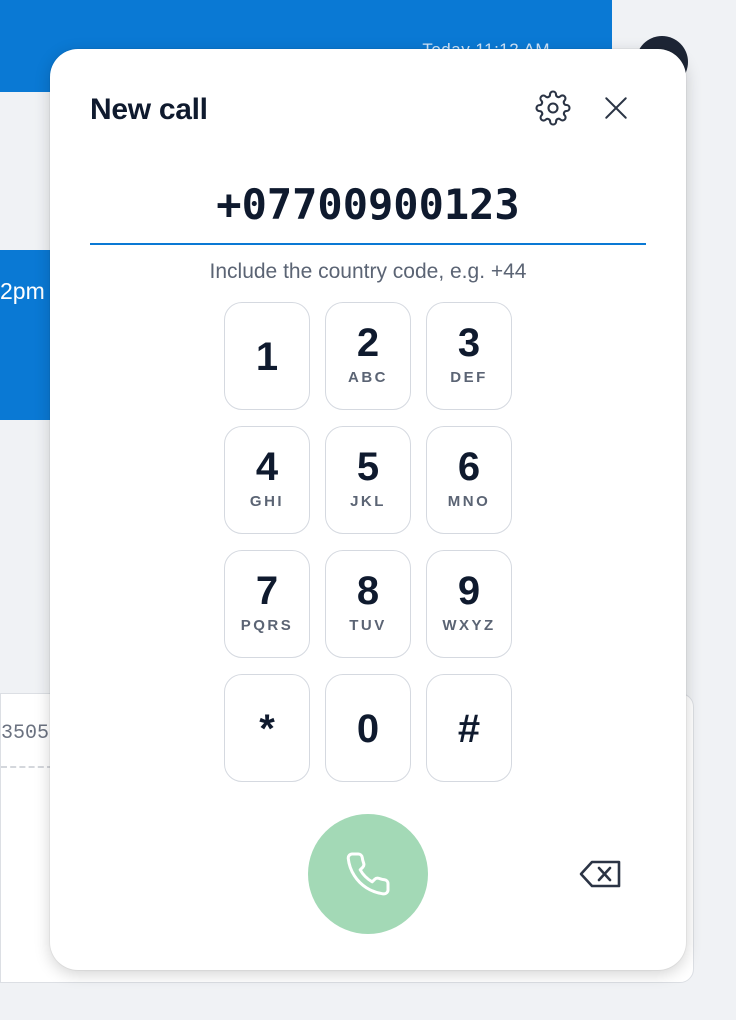  I want to click on dial-key-letters: MNO, so click(469, 501).